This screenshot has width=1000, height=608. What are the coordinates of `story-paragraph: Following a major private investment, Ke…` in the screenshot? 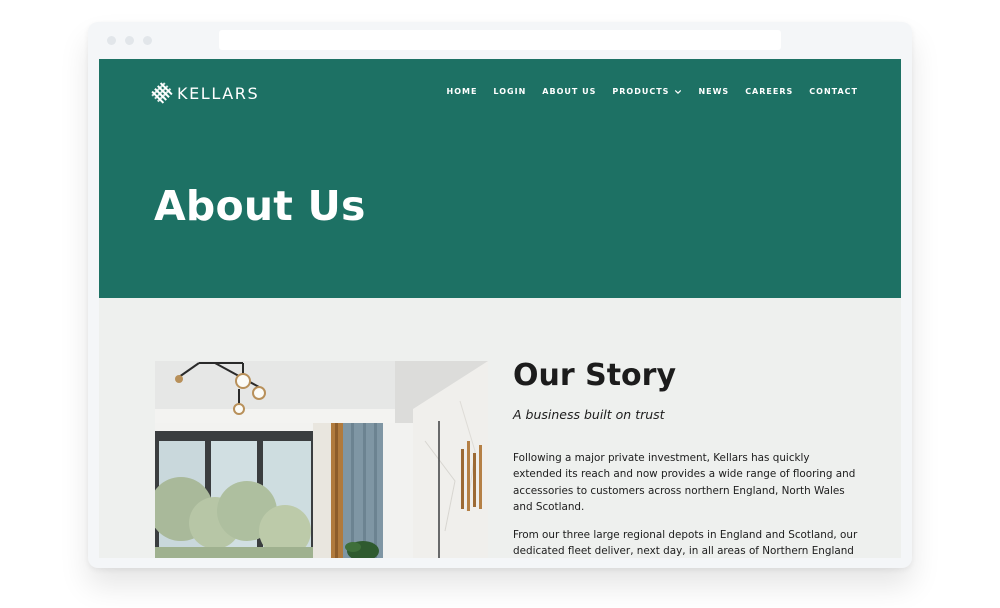 It's located at (684, 483).